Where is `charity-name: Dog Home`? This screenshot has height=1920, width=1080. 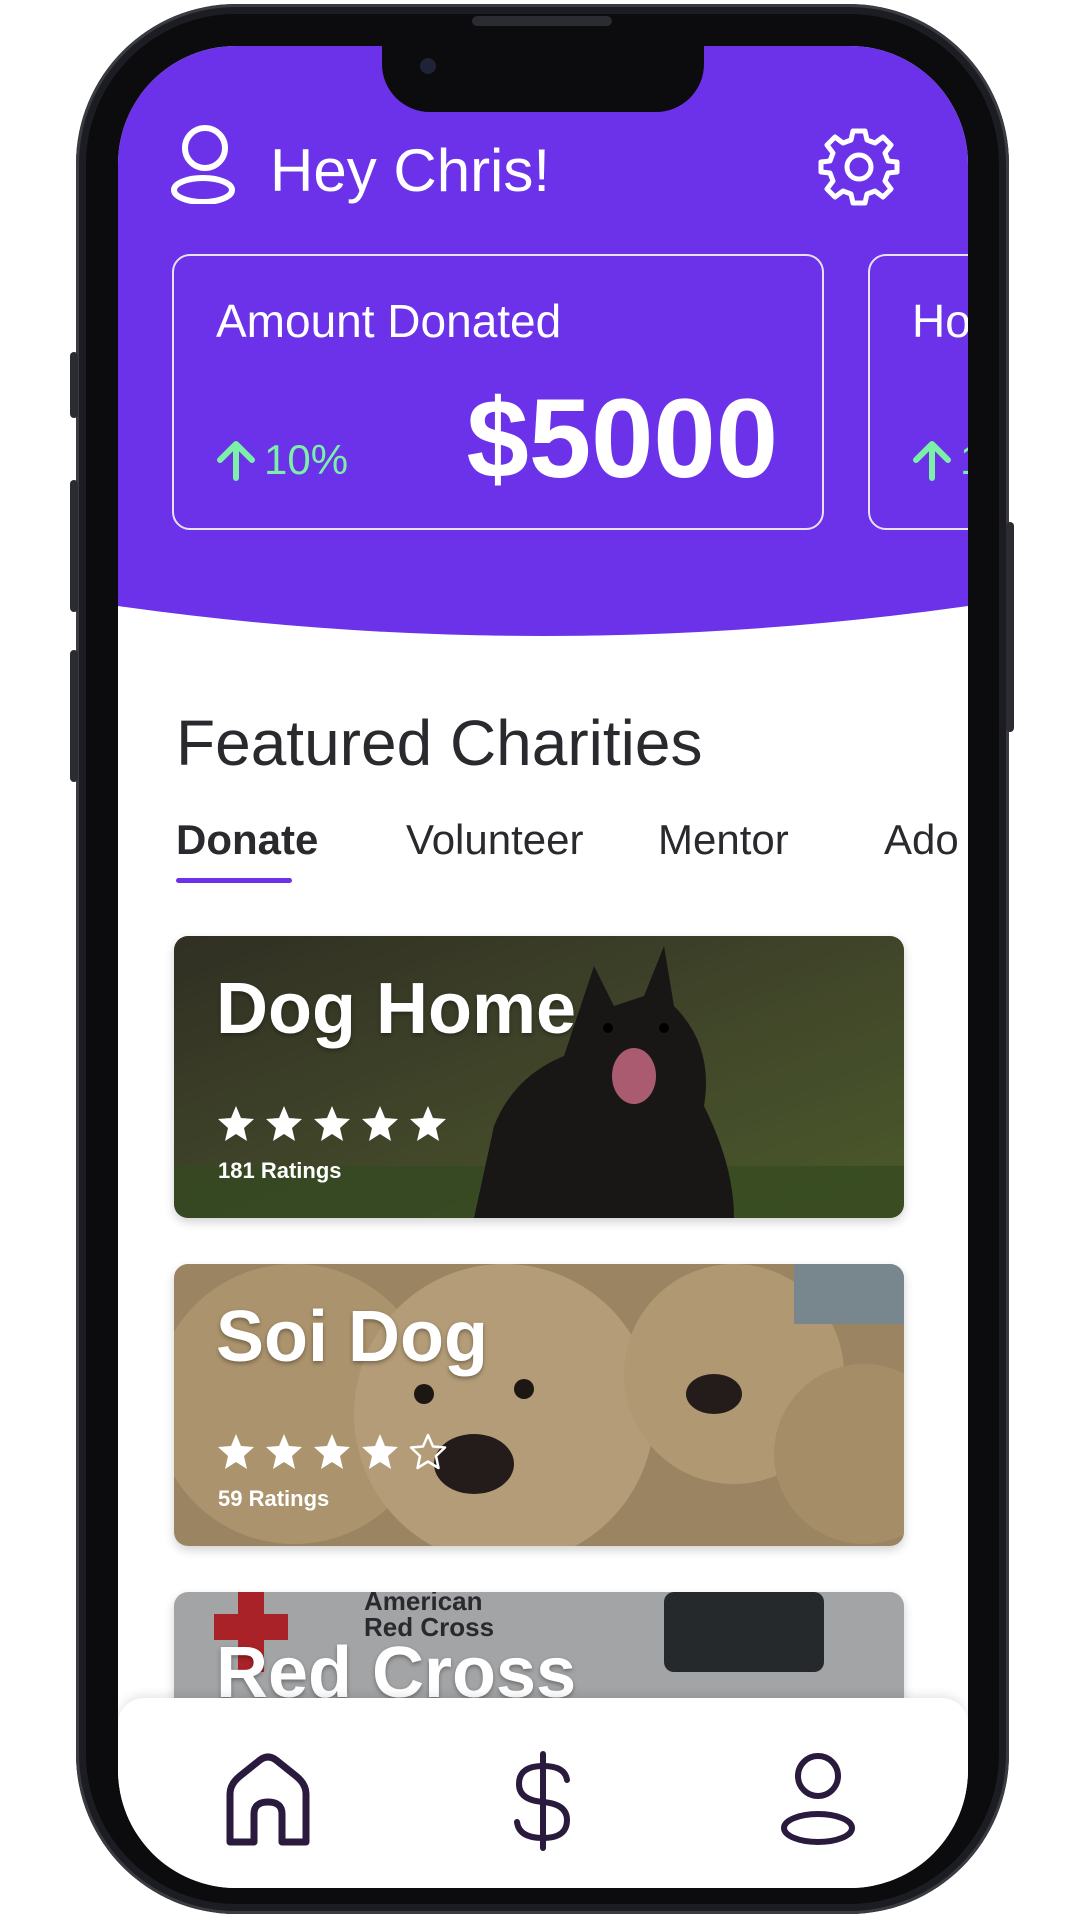
charity-name: Dog Home is located at coordinates (396, 1009).